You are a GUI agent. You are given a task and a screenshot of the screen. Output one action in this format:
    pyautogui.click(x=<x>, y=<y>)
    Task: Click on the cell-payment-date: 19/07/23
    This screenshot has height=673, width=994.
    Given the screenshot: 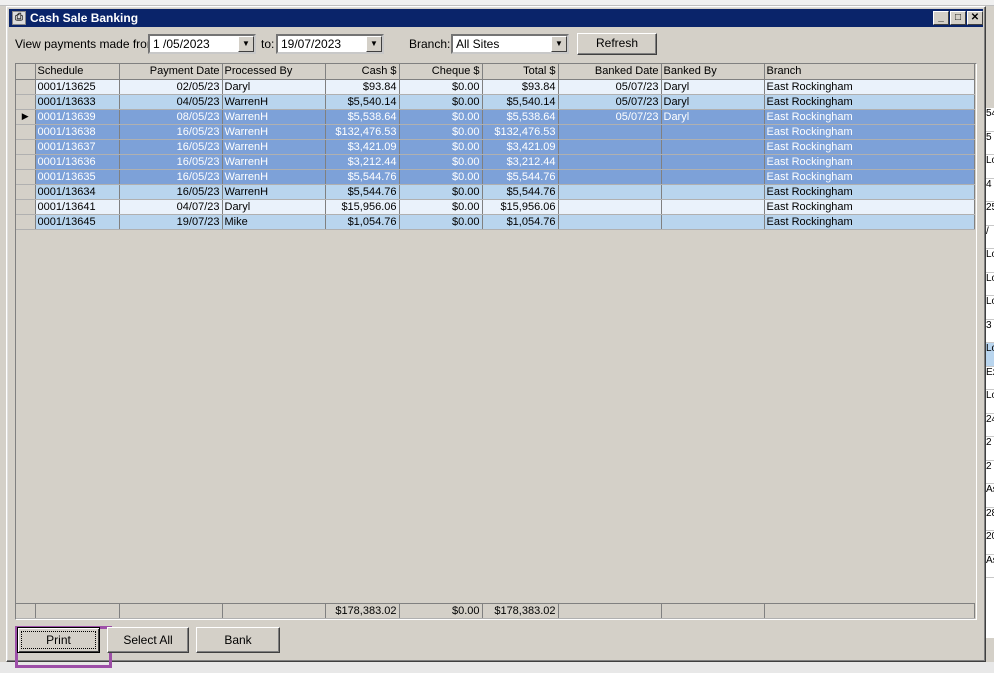 What is the action you would take?
    pyautogui.click(x=171, y=222)
    